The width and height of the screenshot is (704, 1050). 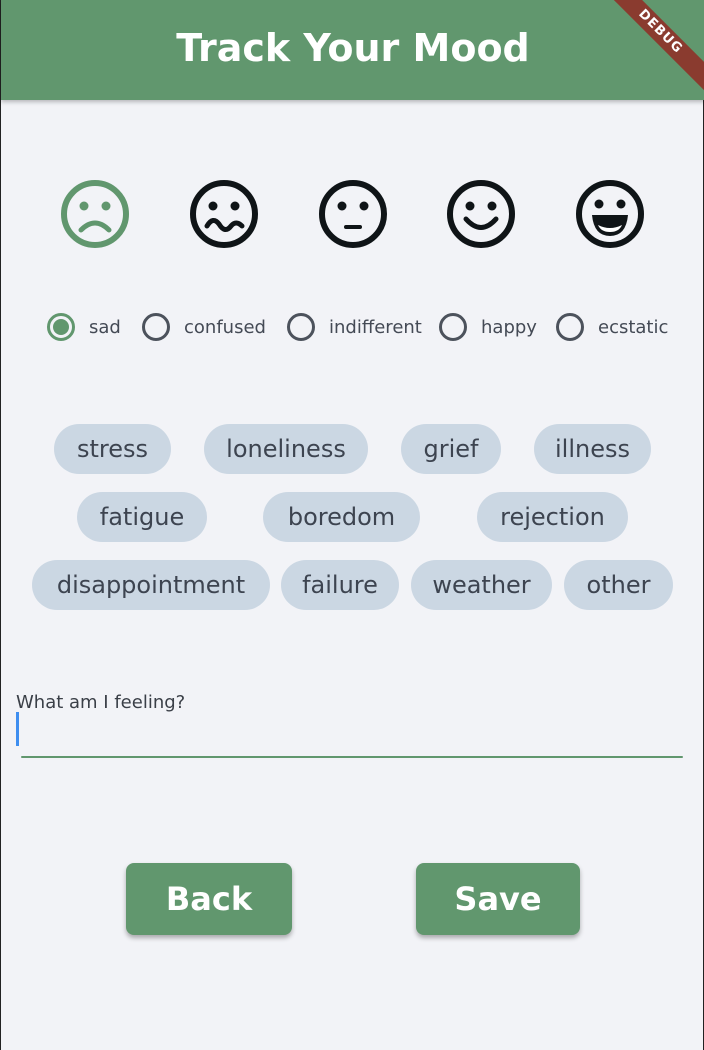 I want to click on radio-confused: confused, so click(x=204, y=327).